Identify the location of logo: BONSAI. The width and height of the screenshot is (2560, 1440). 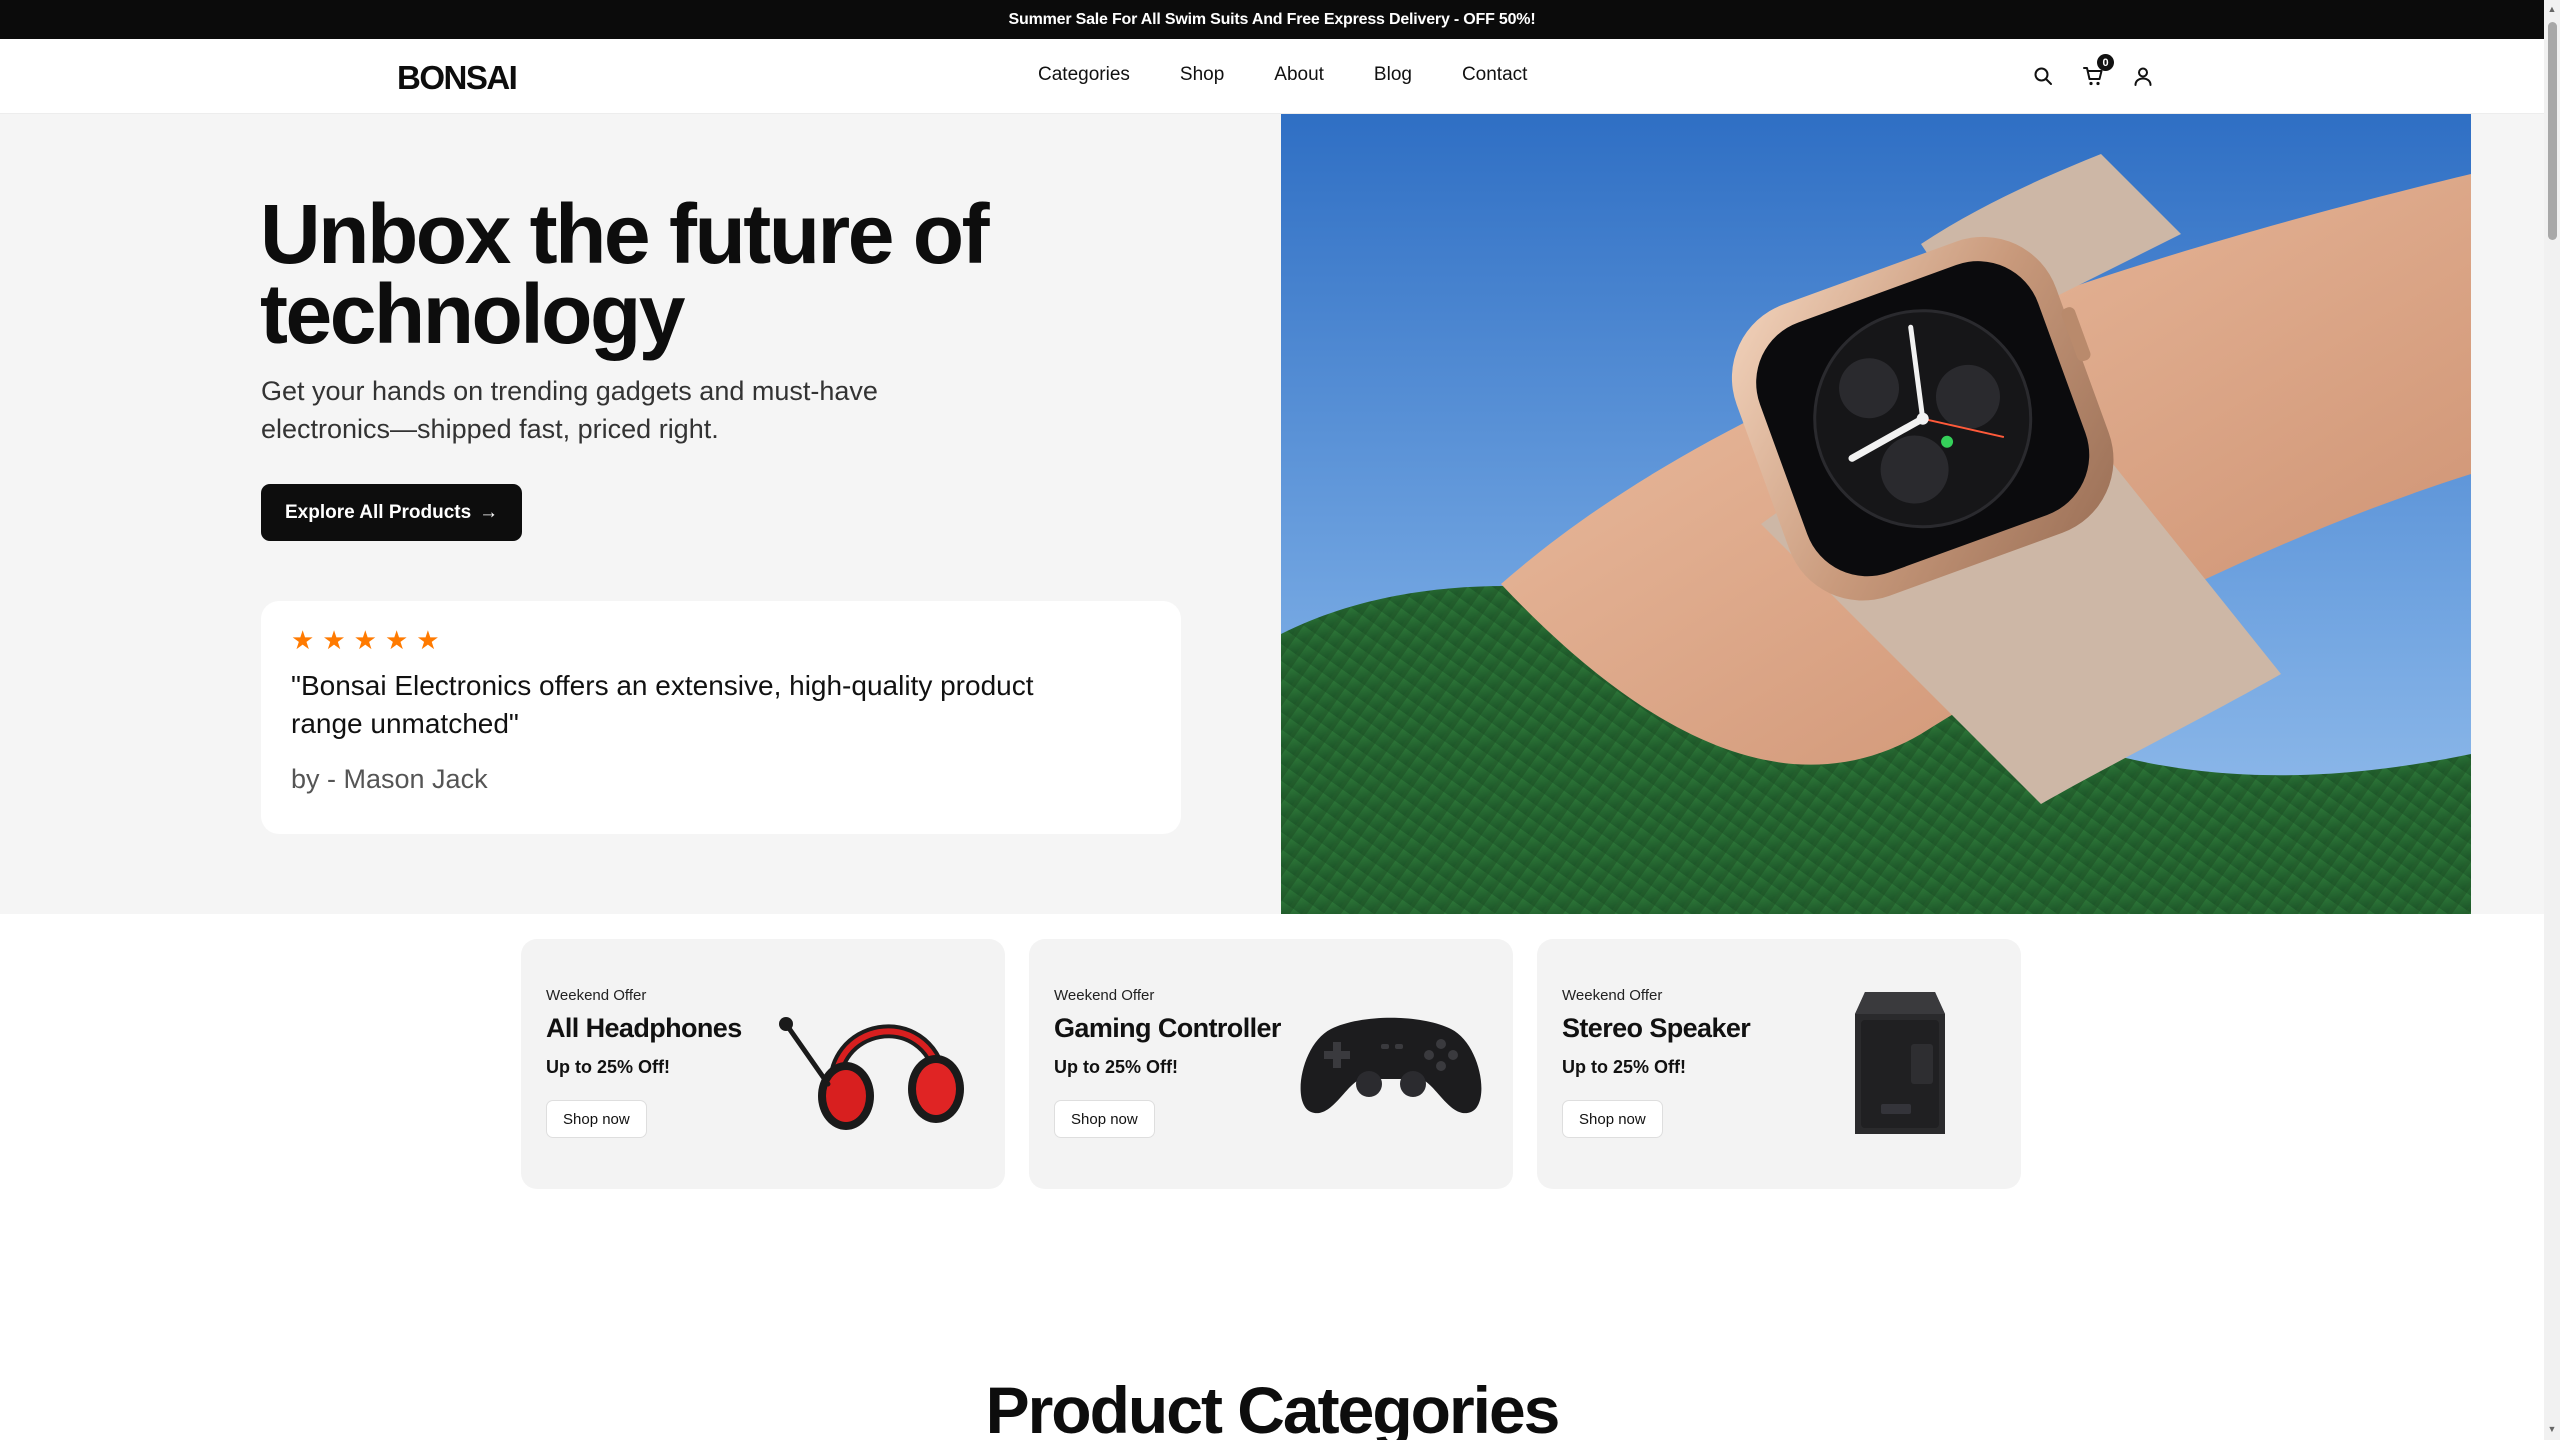
(457, 78).